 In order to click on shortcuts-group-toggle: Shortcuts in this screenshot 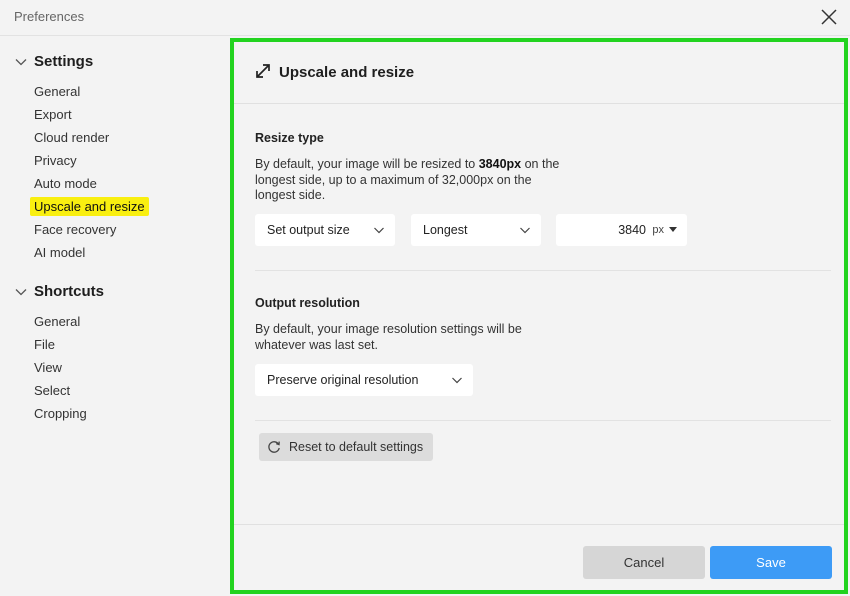, I will do `click(59, 291)`.